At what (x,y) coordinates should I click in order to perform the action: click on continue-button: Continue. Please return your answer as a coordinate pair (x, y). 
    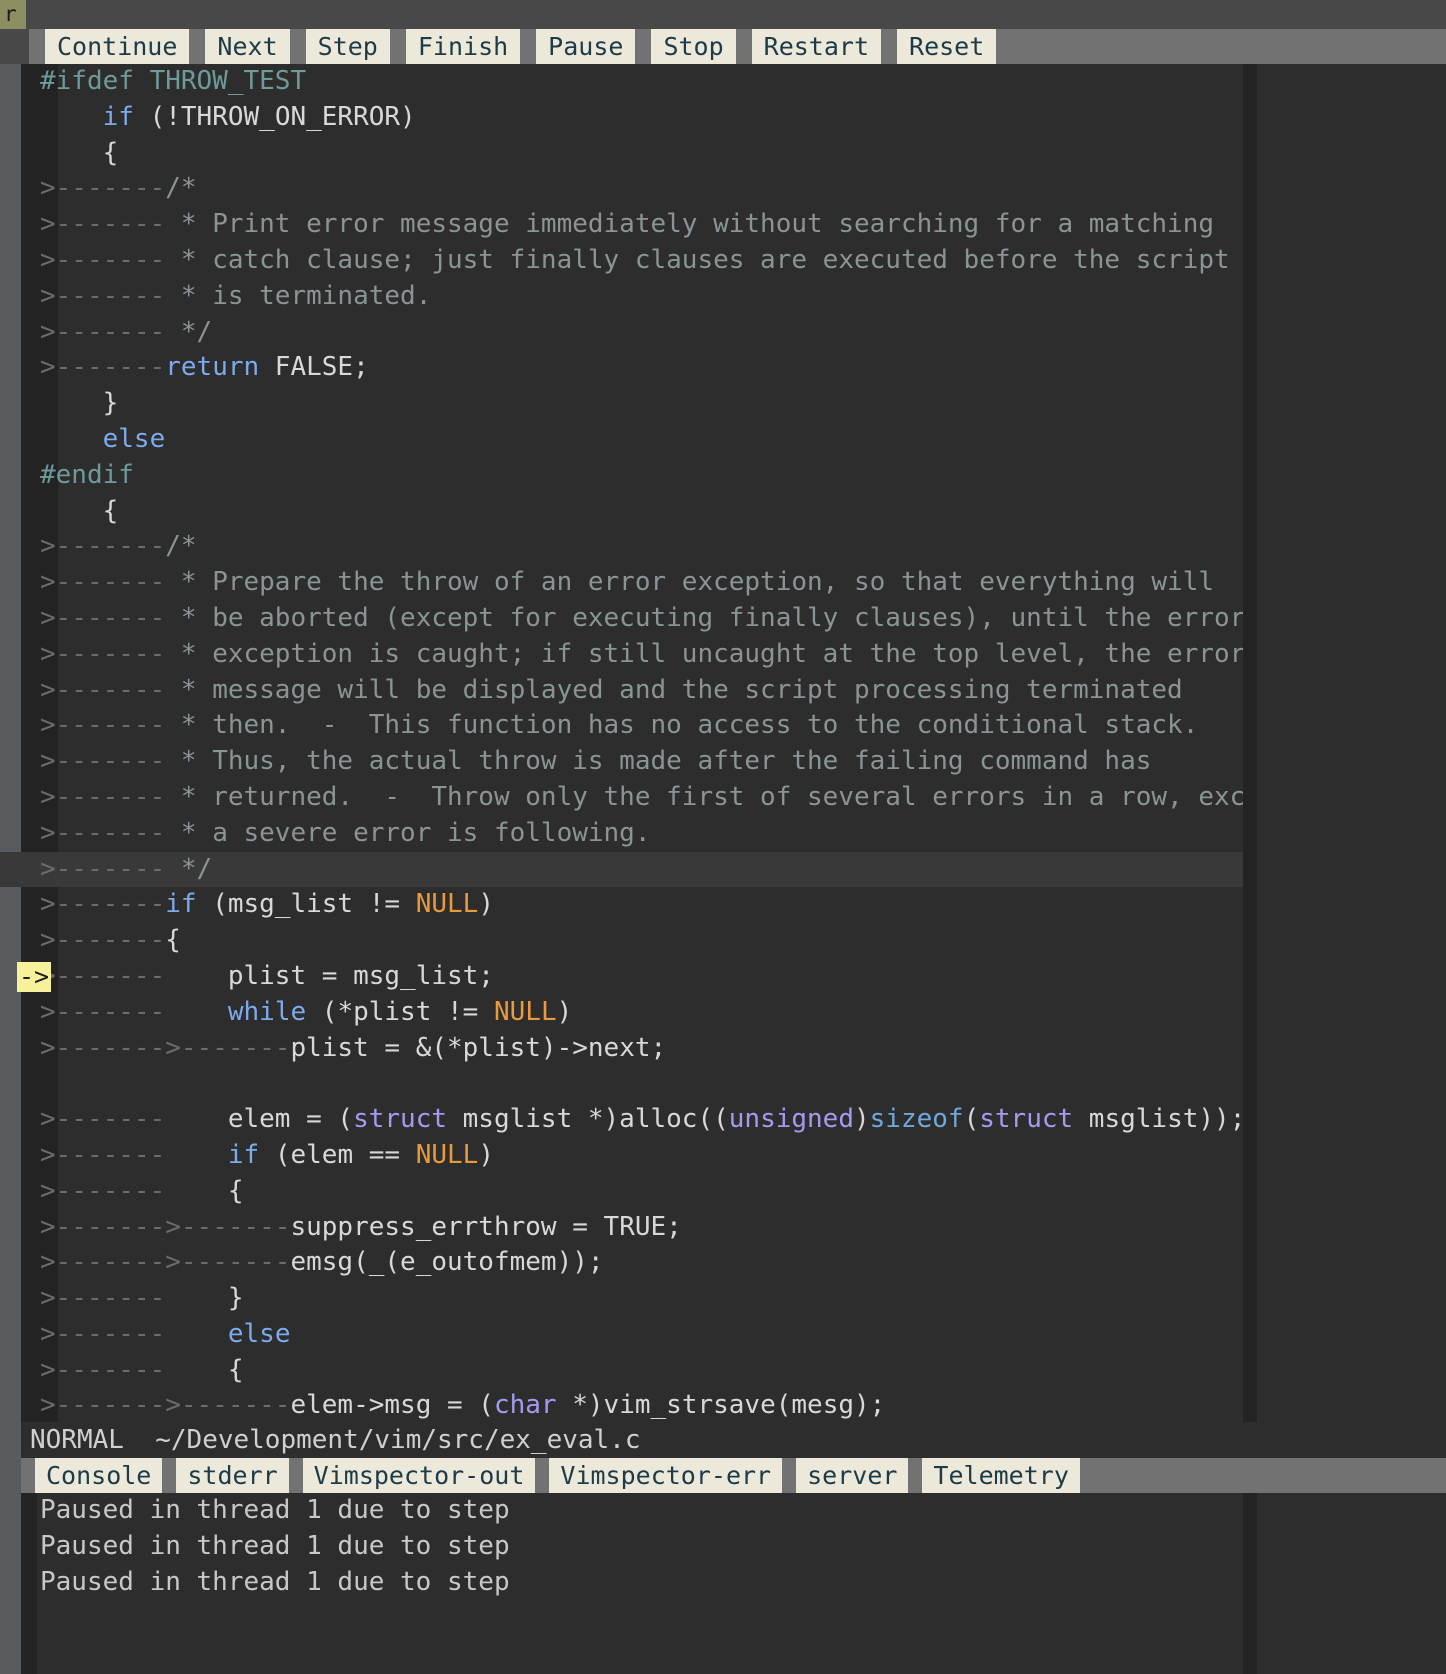
    Looking at the image, I should click on (117, 46).